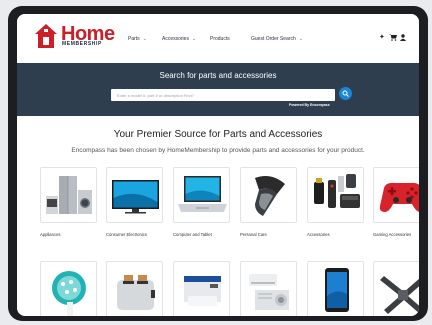 The width and height of the screenshot is (432, 325). Describe the element at coordinates (337, 191) in the screenshot. I see `cables-accessories-icon` at that location.